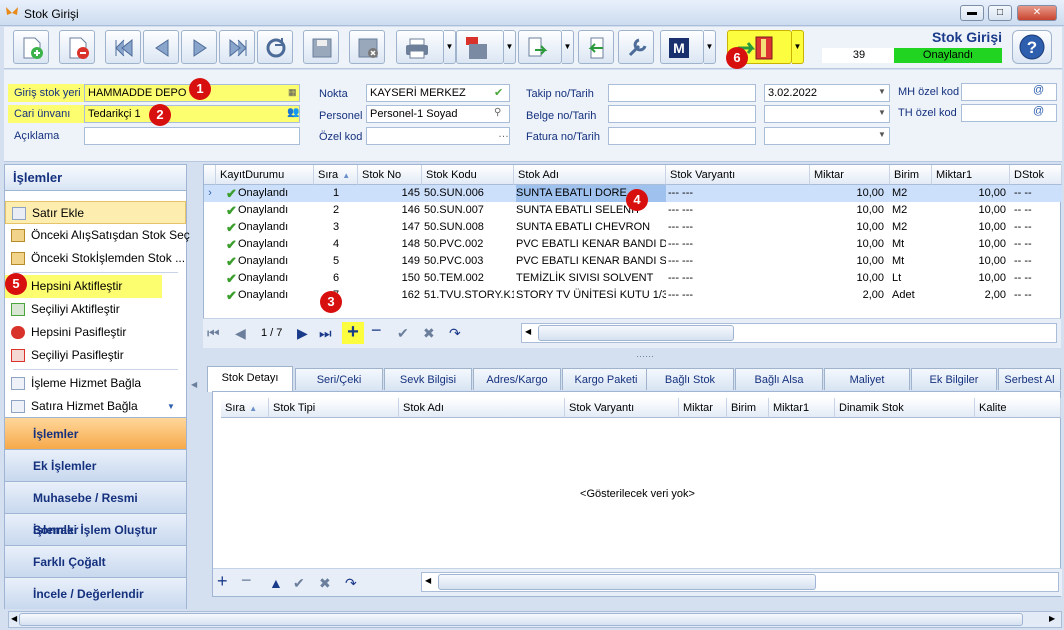  Describe the element at coordinates (240, 333) in the screenshot. I see `previous-page-icon: ◀` at that location.